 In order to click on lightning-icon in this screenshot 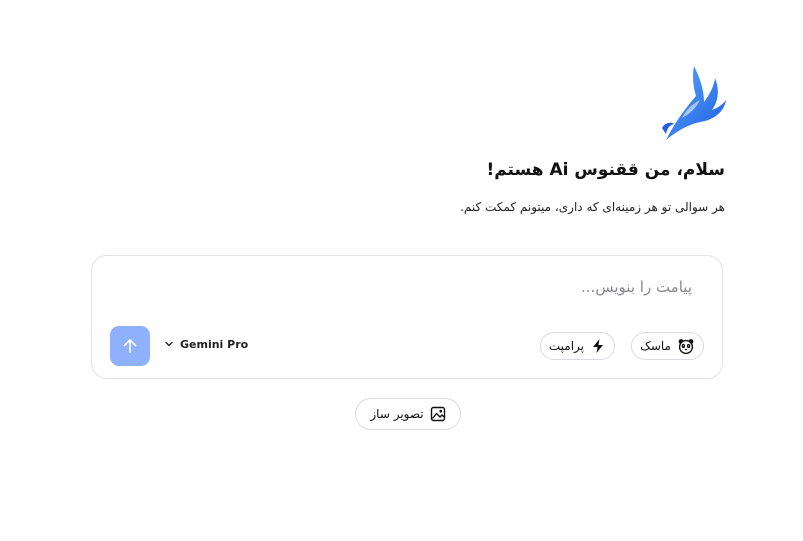, I will do `click(598, 346)`.